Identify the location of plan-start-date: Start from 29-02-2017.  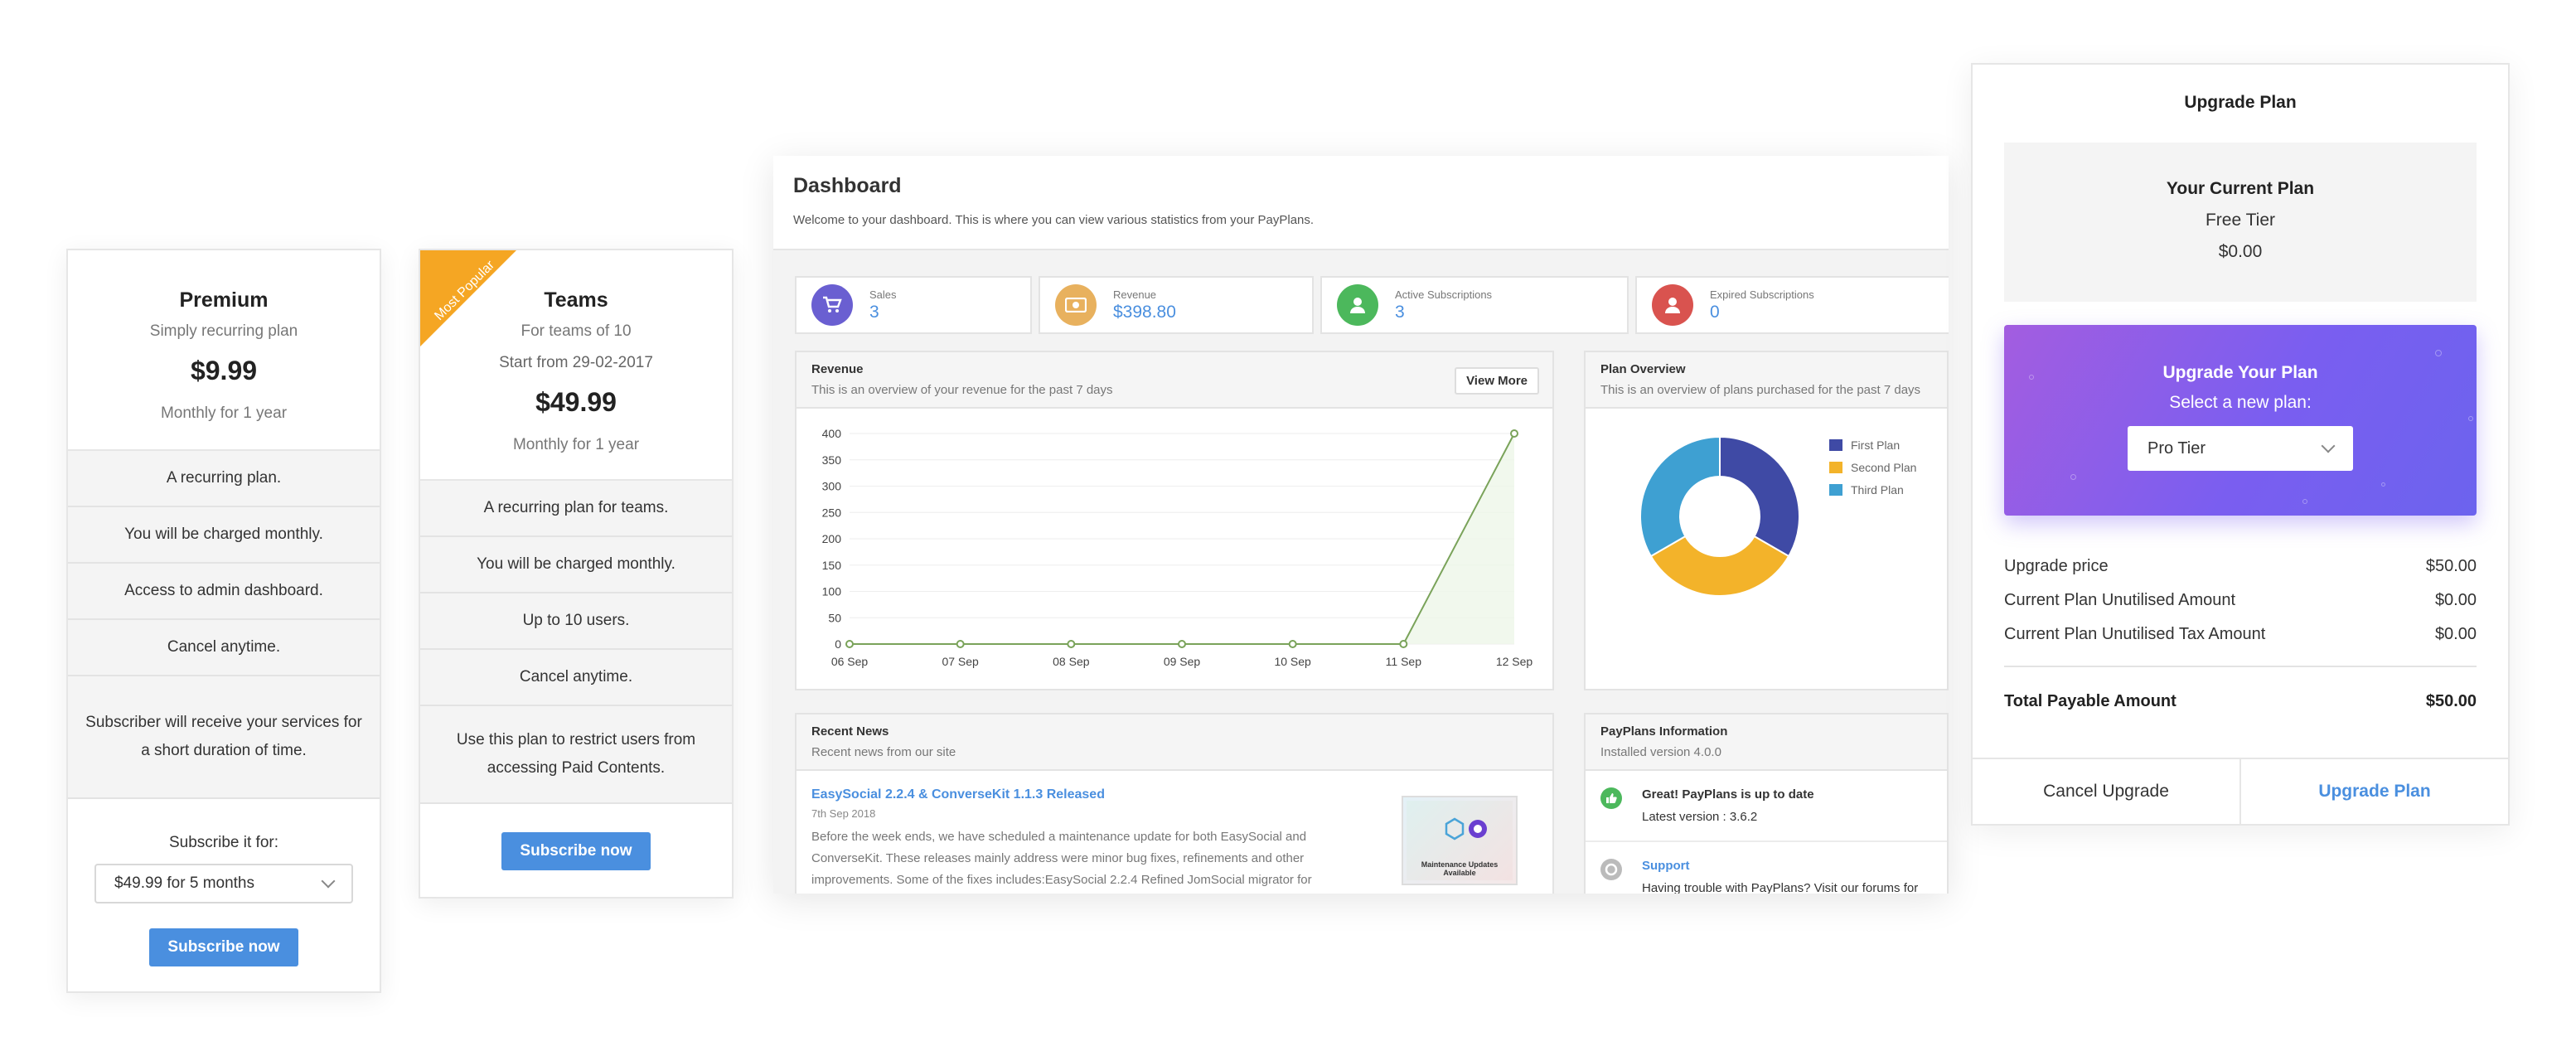
(576, 362).